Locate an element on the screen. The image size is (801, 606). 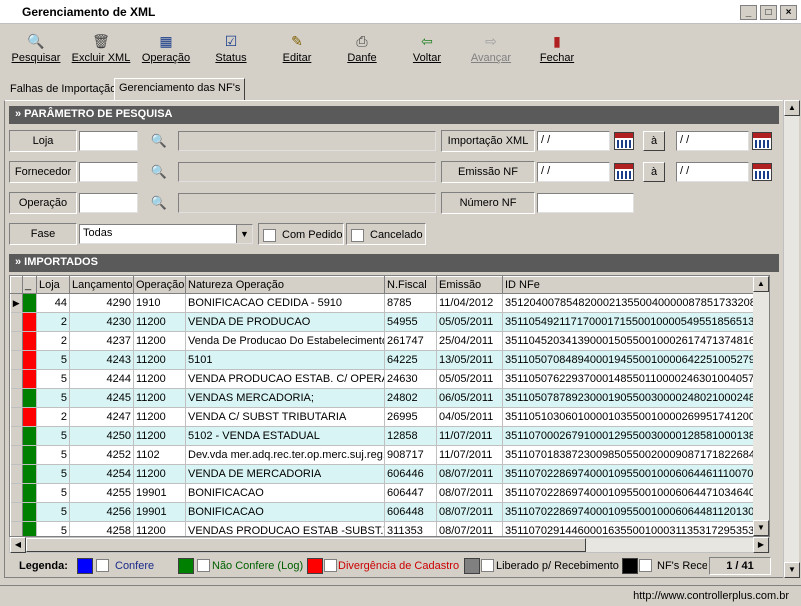
operacao-button: ▦ Operação is located at coordinates (166, 48).